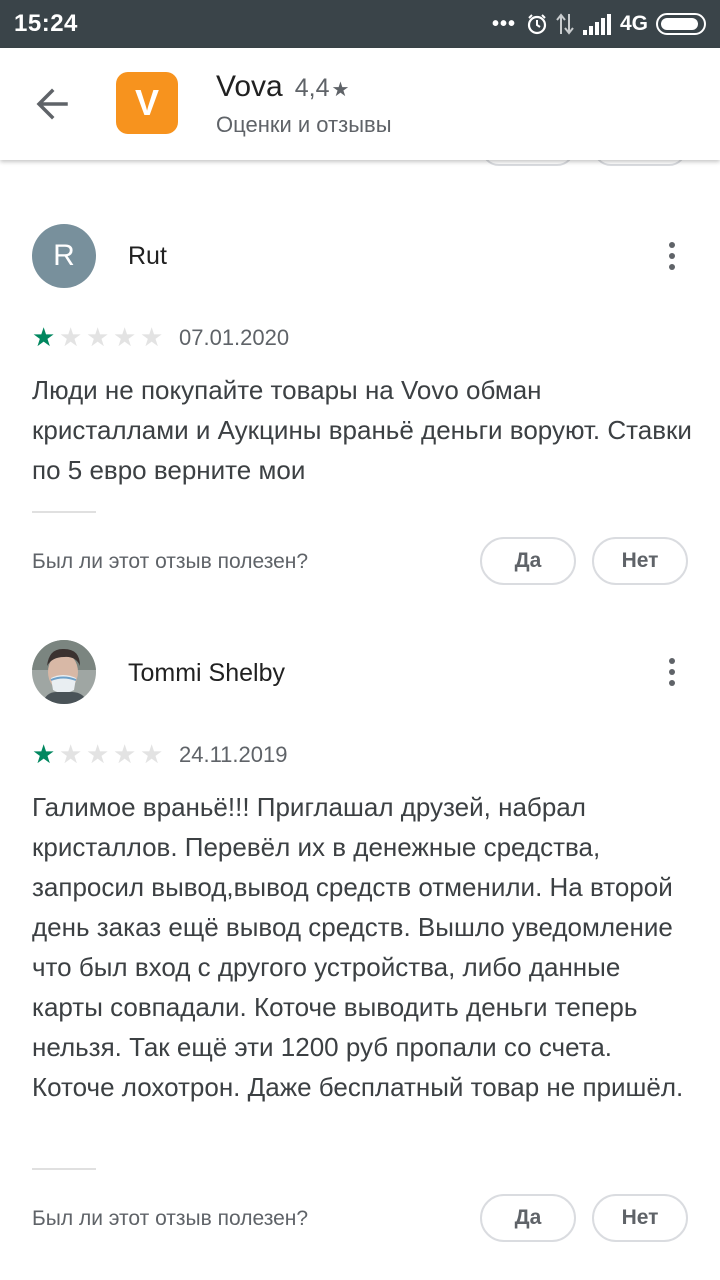 The height and width of the screenshot is (1280, 720). Describe the element at coordinates (304, 124) in the screenshot. I see `page-subtitle: Оценки и отзывы` at that location.